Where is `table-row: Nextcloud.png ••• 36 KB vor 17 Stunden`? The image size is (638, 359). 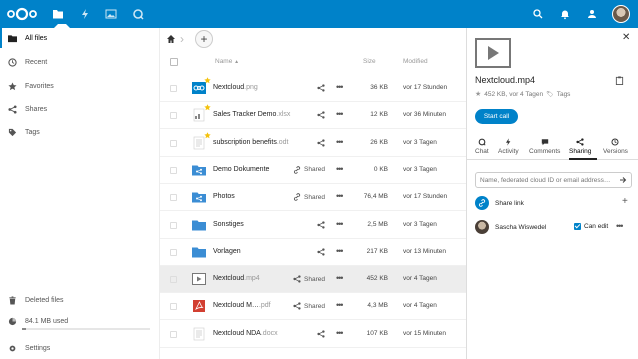
table-row: Nextcloud.png ••• 36 KB vor 17 Stunden is located at coordinates (313, 88).